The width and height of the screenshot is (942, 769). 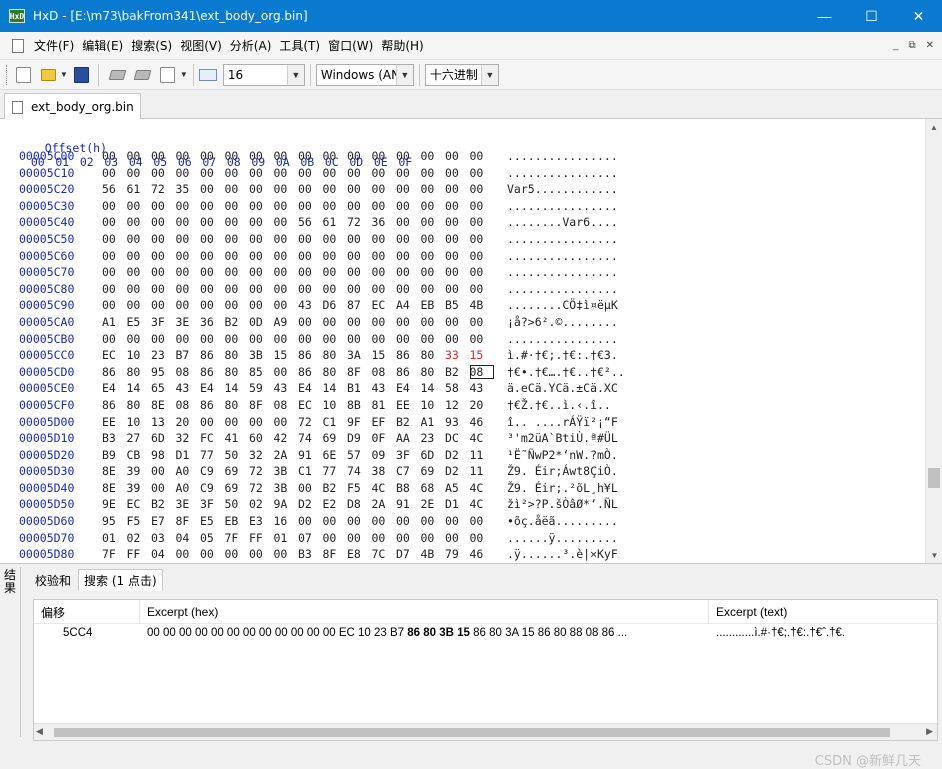 What do you see at coordinates (482, 388) in the screenshot?
I see `hex-byte: 43` at bounding box center [482, 388].